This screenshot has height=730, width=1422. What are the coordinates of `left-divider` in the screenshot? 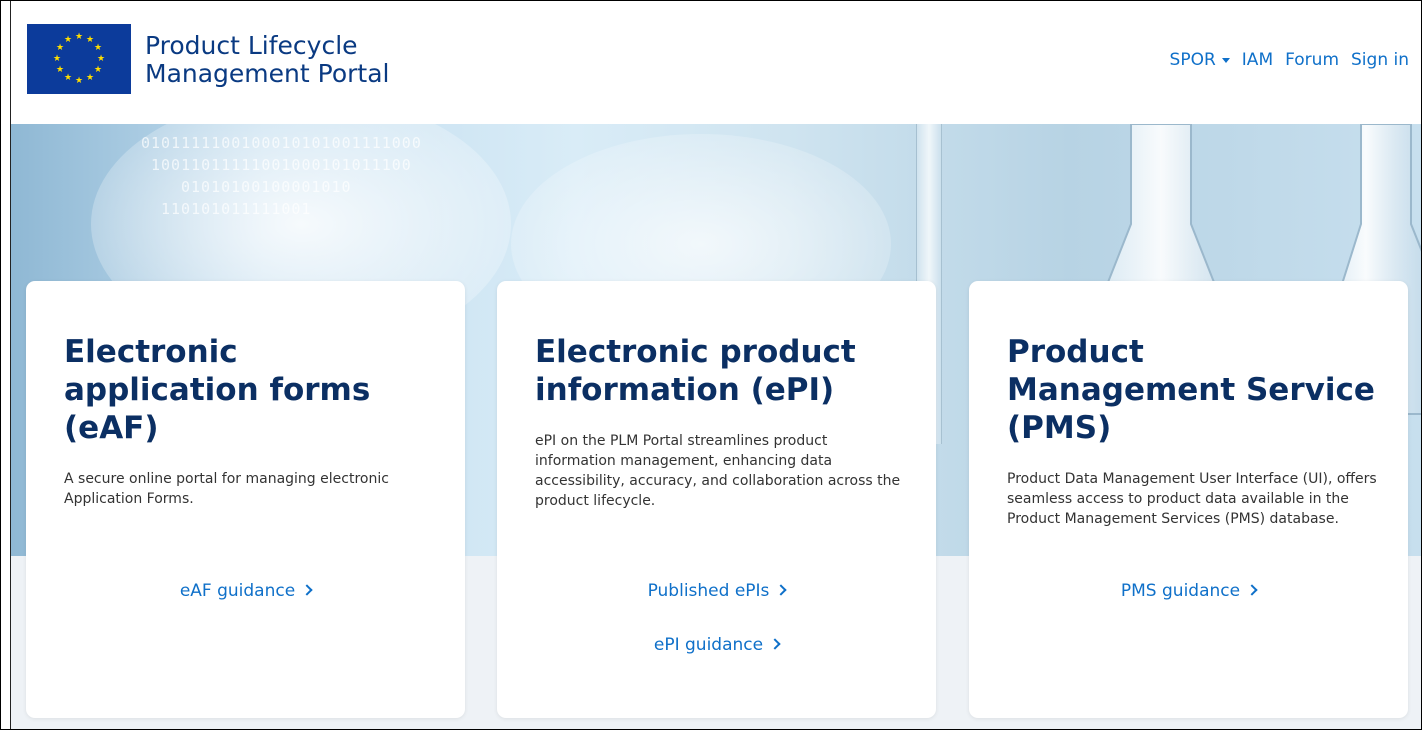 It's located at (10, 365).